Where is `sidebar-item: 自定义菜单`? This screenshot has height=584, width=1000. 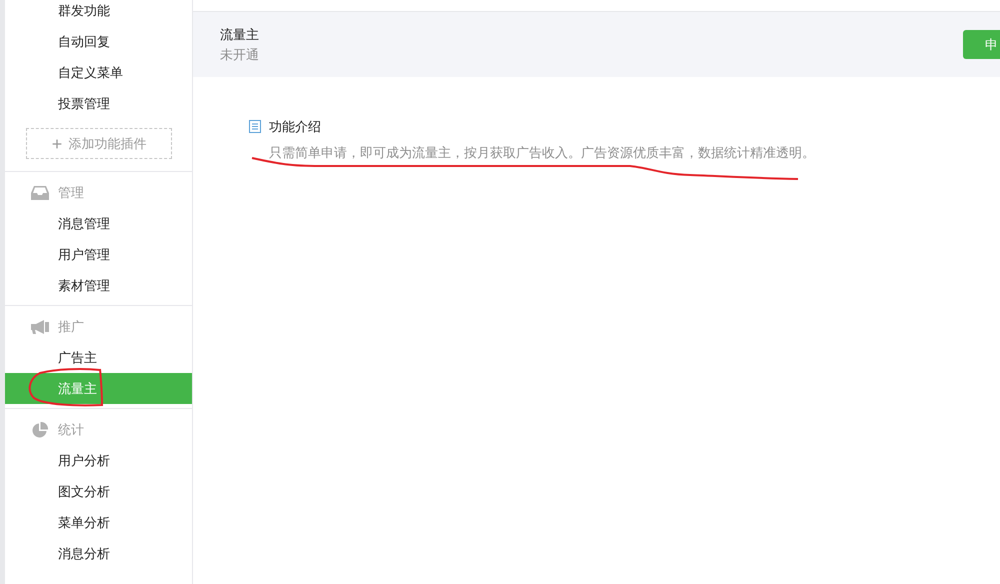 sidebar-item: 自定义菜单 is located at coordinates (98, 72).